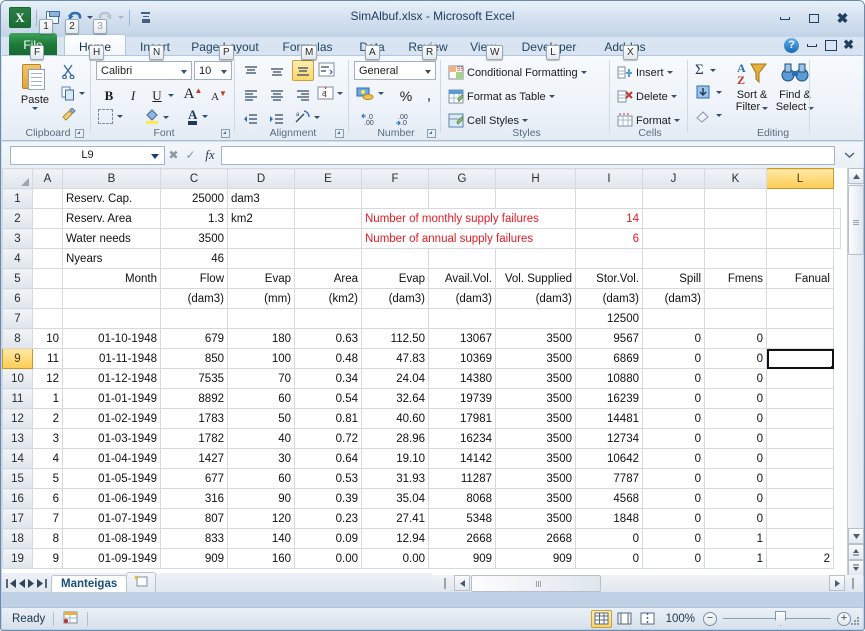 The width and height of the screenshot is (865, 631). I want to click on cell: 01-12-1948, so click(111, 378).